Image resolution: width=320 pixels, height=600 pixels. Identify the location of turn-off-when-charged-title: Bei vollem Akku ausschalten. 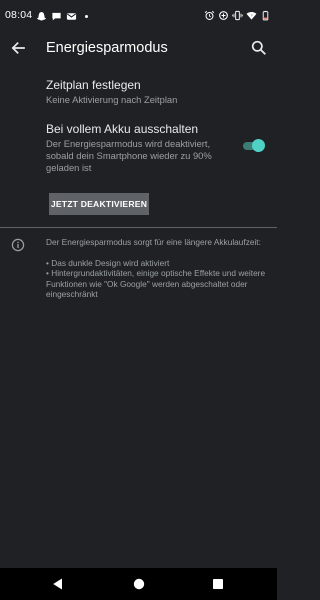
(122, 129).